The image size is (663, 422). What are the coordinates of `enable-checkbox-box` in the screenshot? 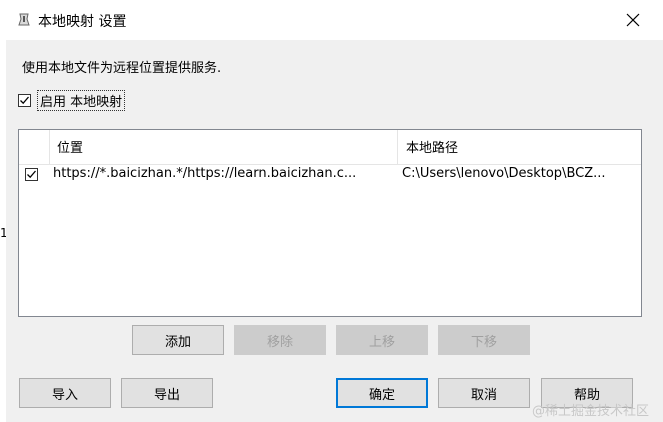 It's located at (24, 100).